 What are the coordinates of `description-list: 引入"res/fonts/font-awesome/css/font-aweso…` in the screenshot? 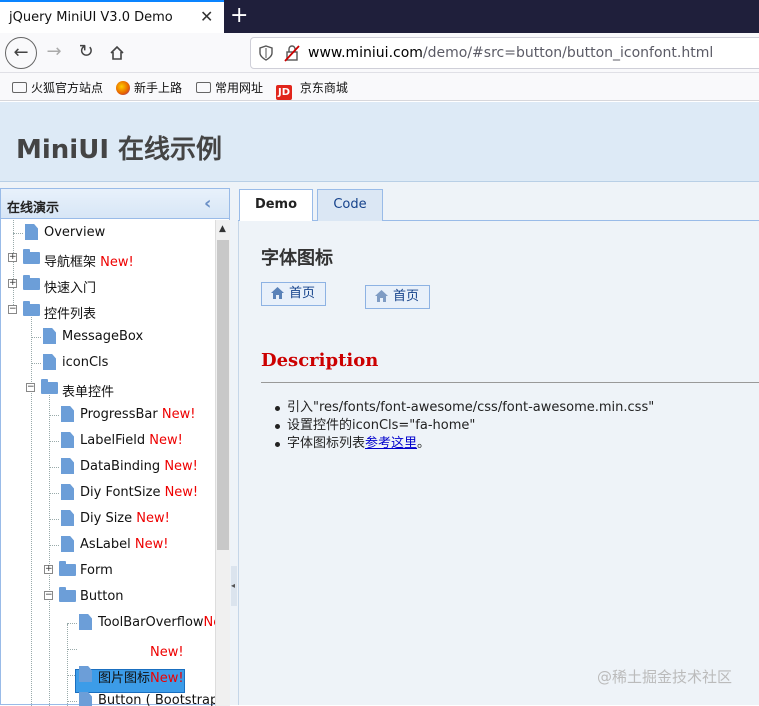 It's located at (464, 426).